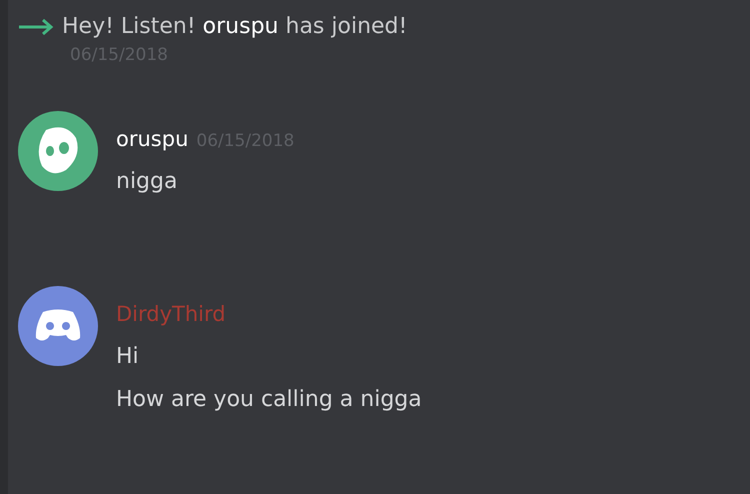 This screenshot has height=494, width=750. What do you see at coordinates (147, 181) in the screenshot?
I see `message-text: nigga` at bounding box center [147, 181].